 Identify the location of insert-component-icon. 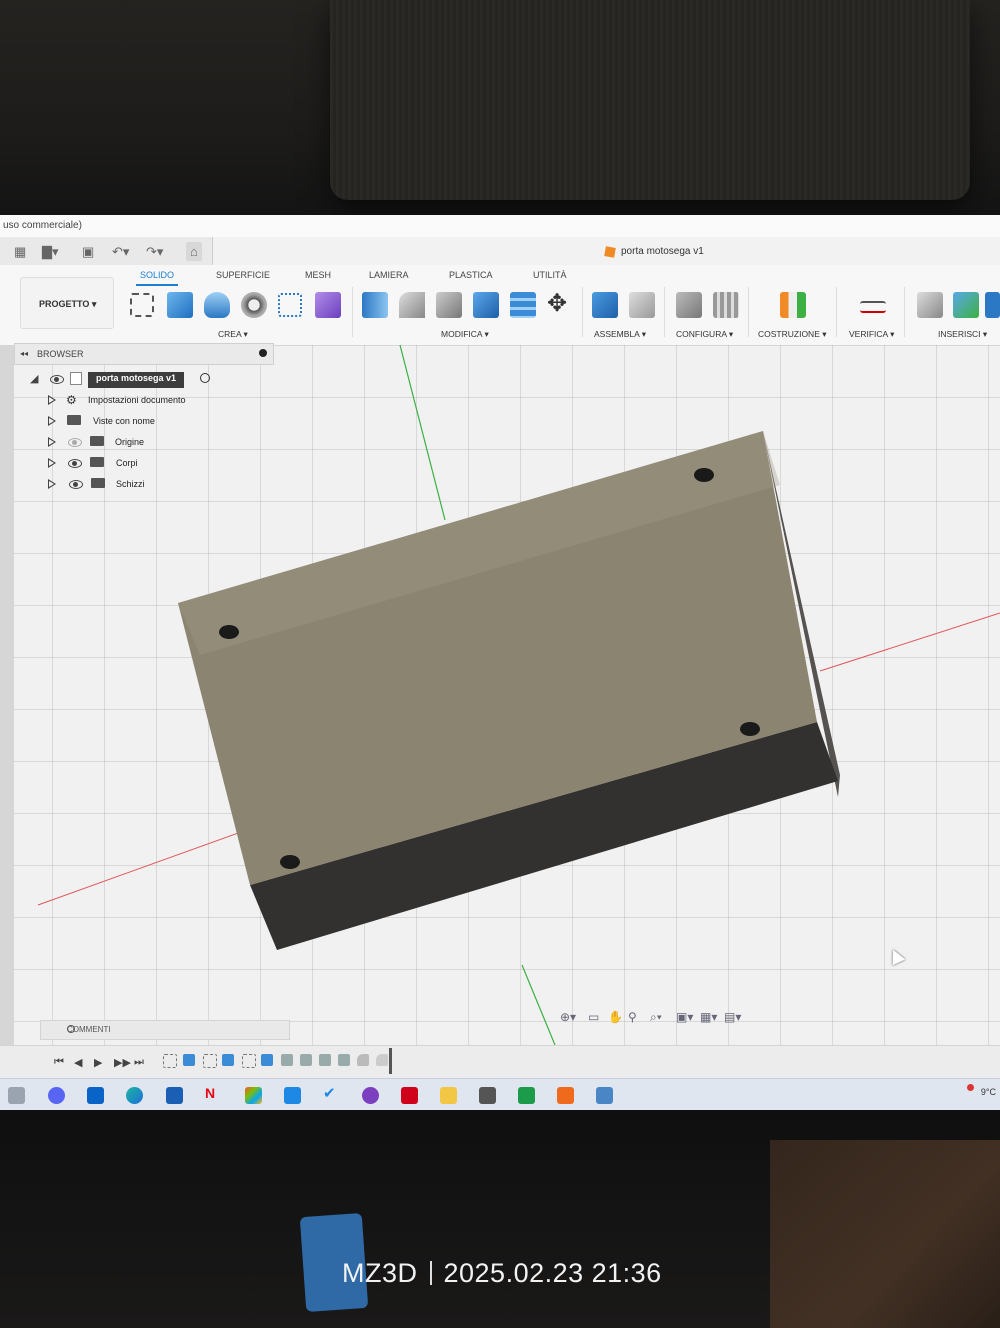
(966, 305).